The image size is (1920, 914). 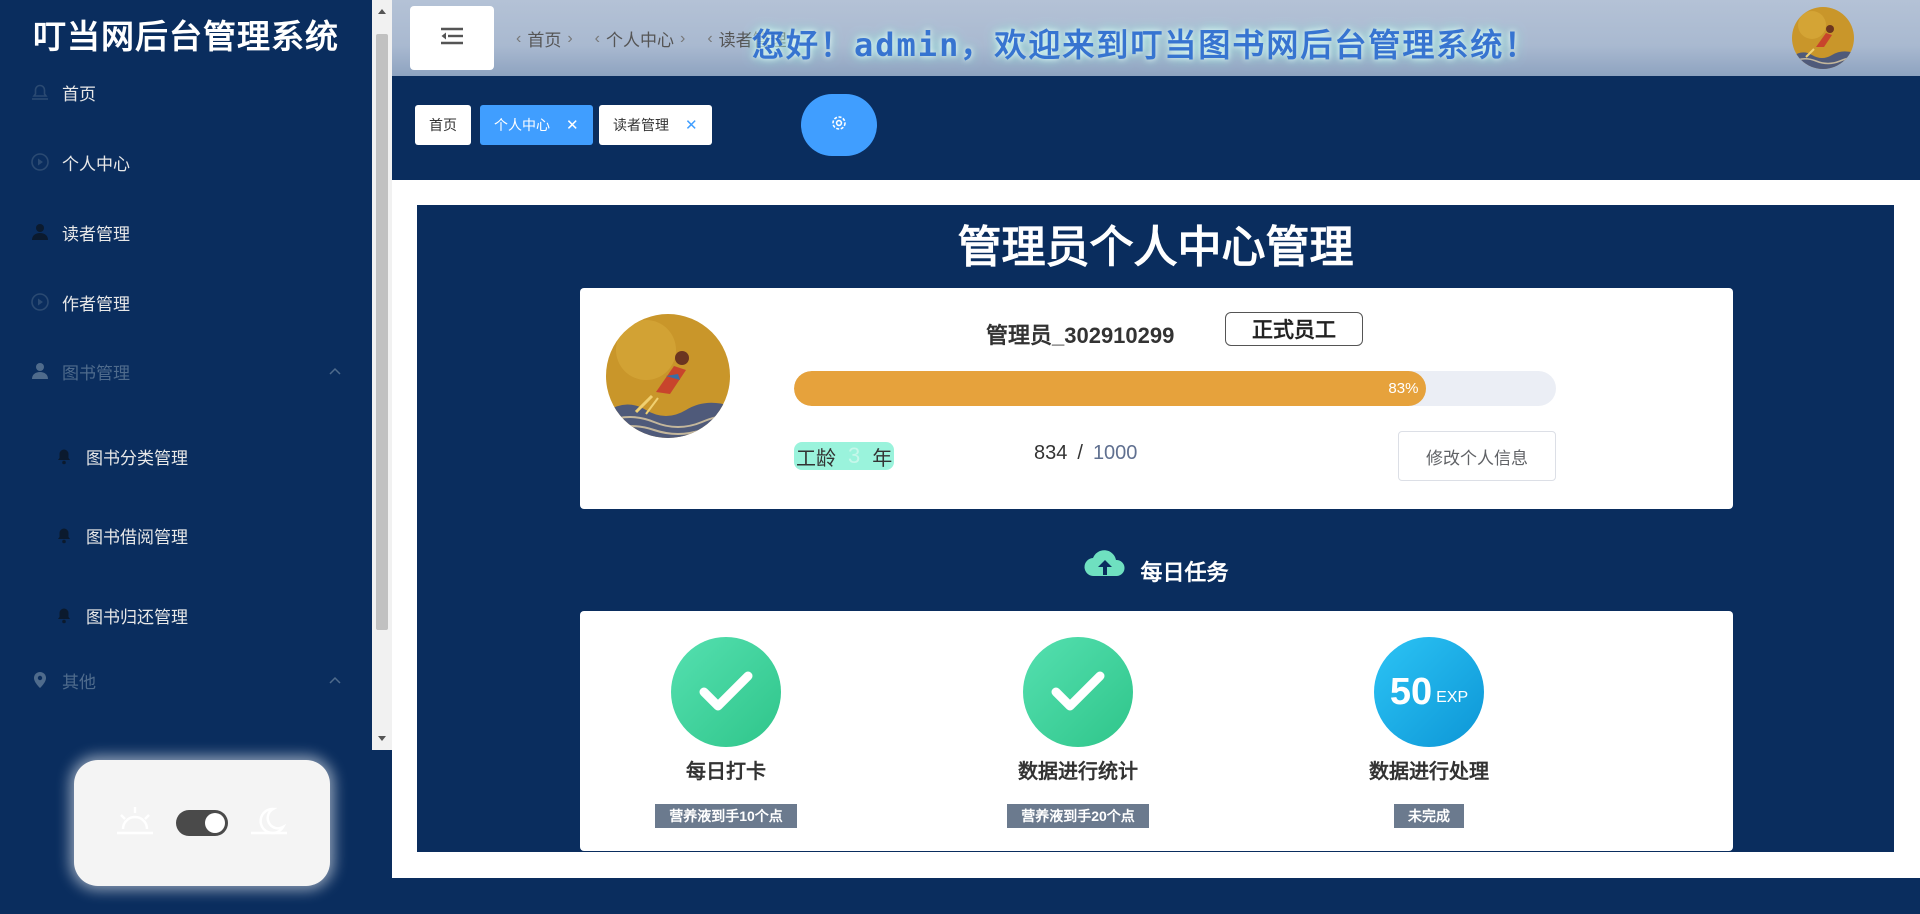 What do you see at coordinates (1110, 388) in the screenshot?
I see `exp-progress-fill: 83%` at bounding box center [1110, 388].